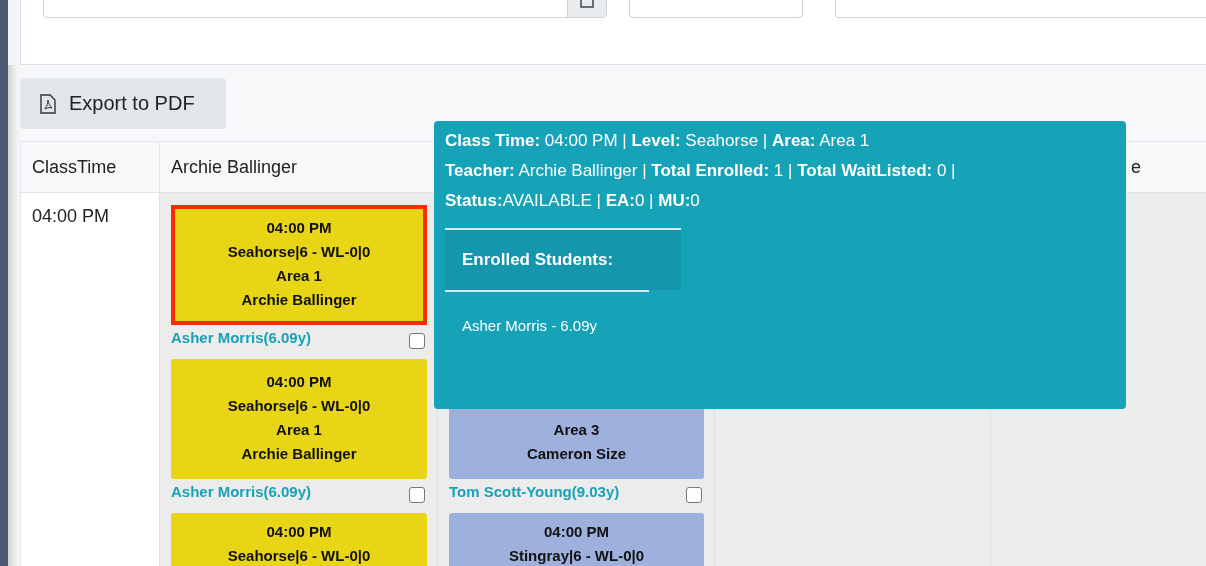 This screenshot has height=566, width=1206. What do you see at coordinates (563, 259) in the screenshot?
I see `enrolled-students-heading: Enrolled Students:` at bounding box center [563, 259].